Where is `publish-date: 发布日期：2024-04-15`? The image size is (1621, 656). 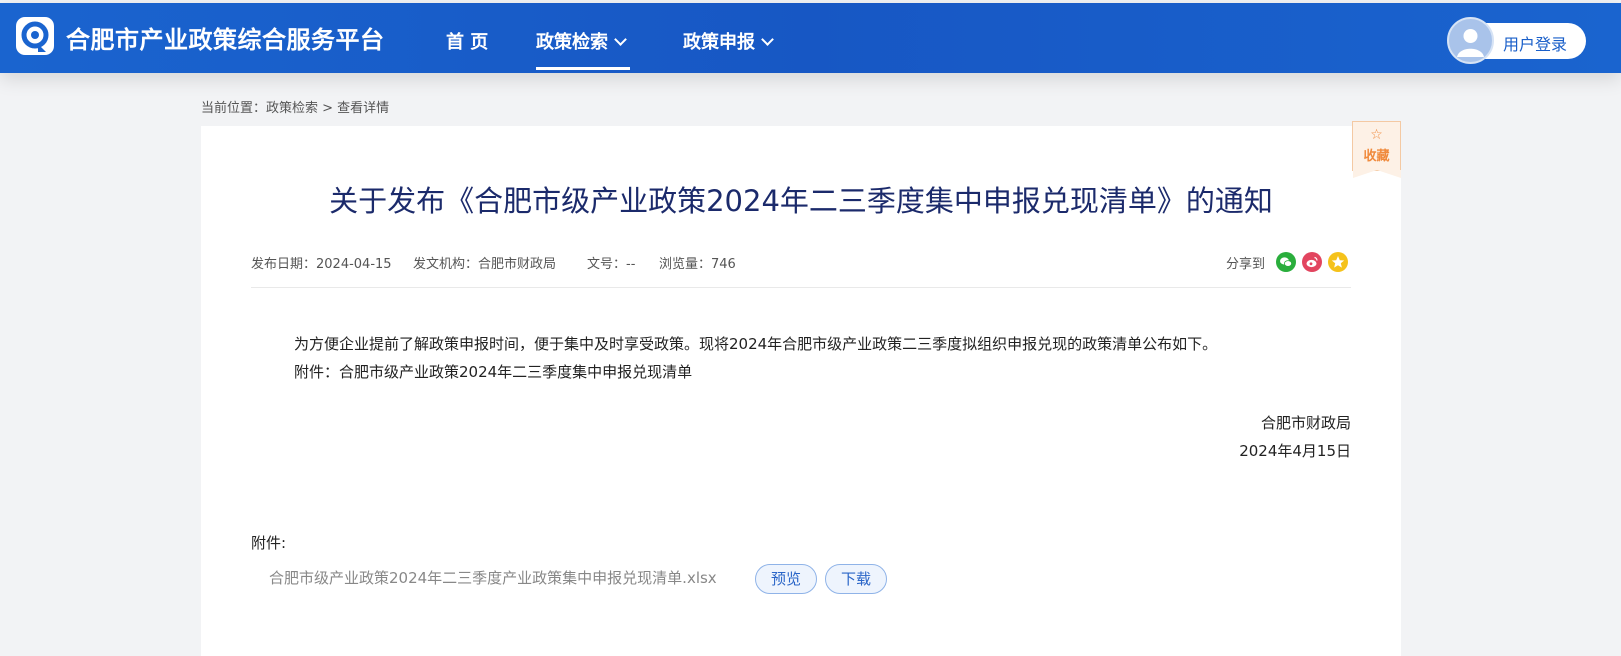 publish-date: 发布日期：2024-04-15 is located at coordinates (321, 264).